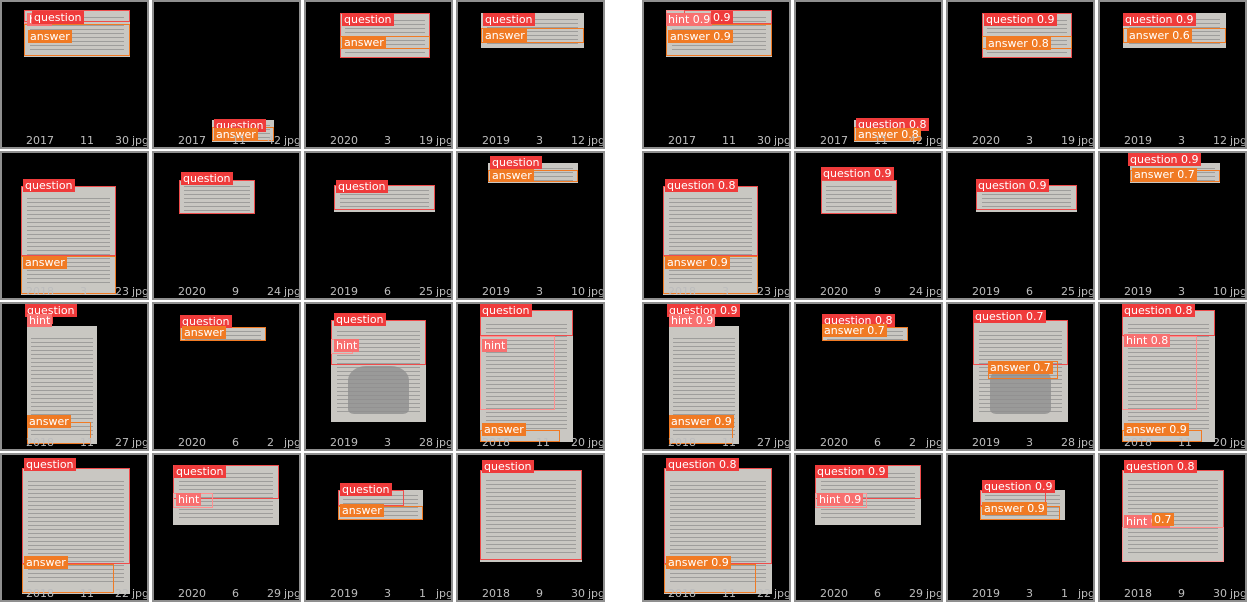 This screenshot has height=605, width=1248. I want to click on filename-caption: 2017 11 30jpg, so click(74, 140).